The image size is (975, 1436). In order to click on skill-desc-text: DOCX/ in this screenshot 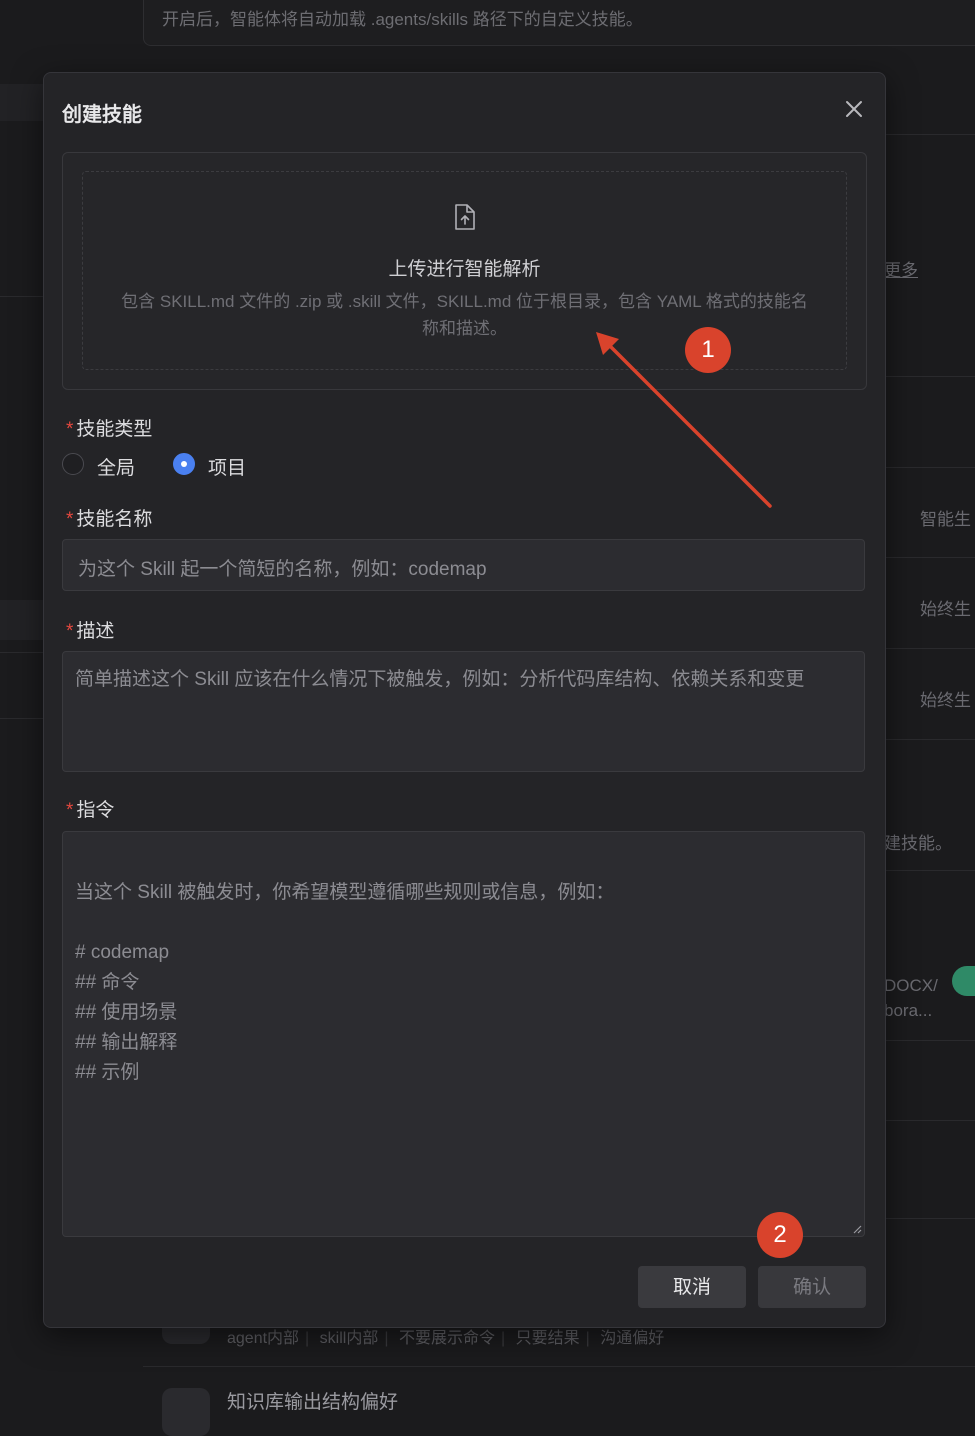, I will do `click(911, 985)`.